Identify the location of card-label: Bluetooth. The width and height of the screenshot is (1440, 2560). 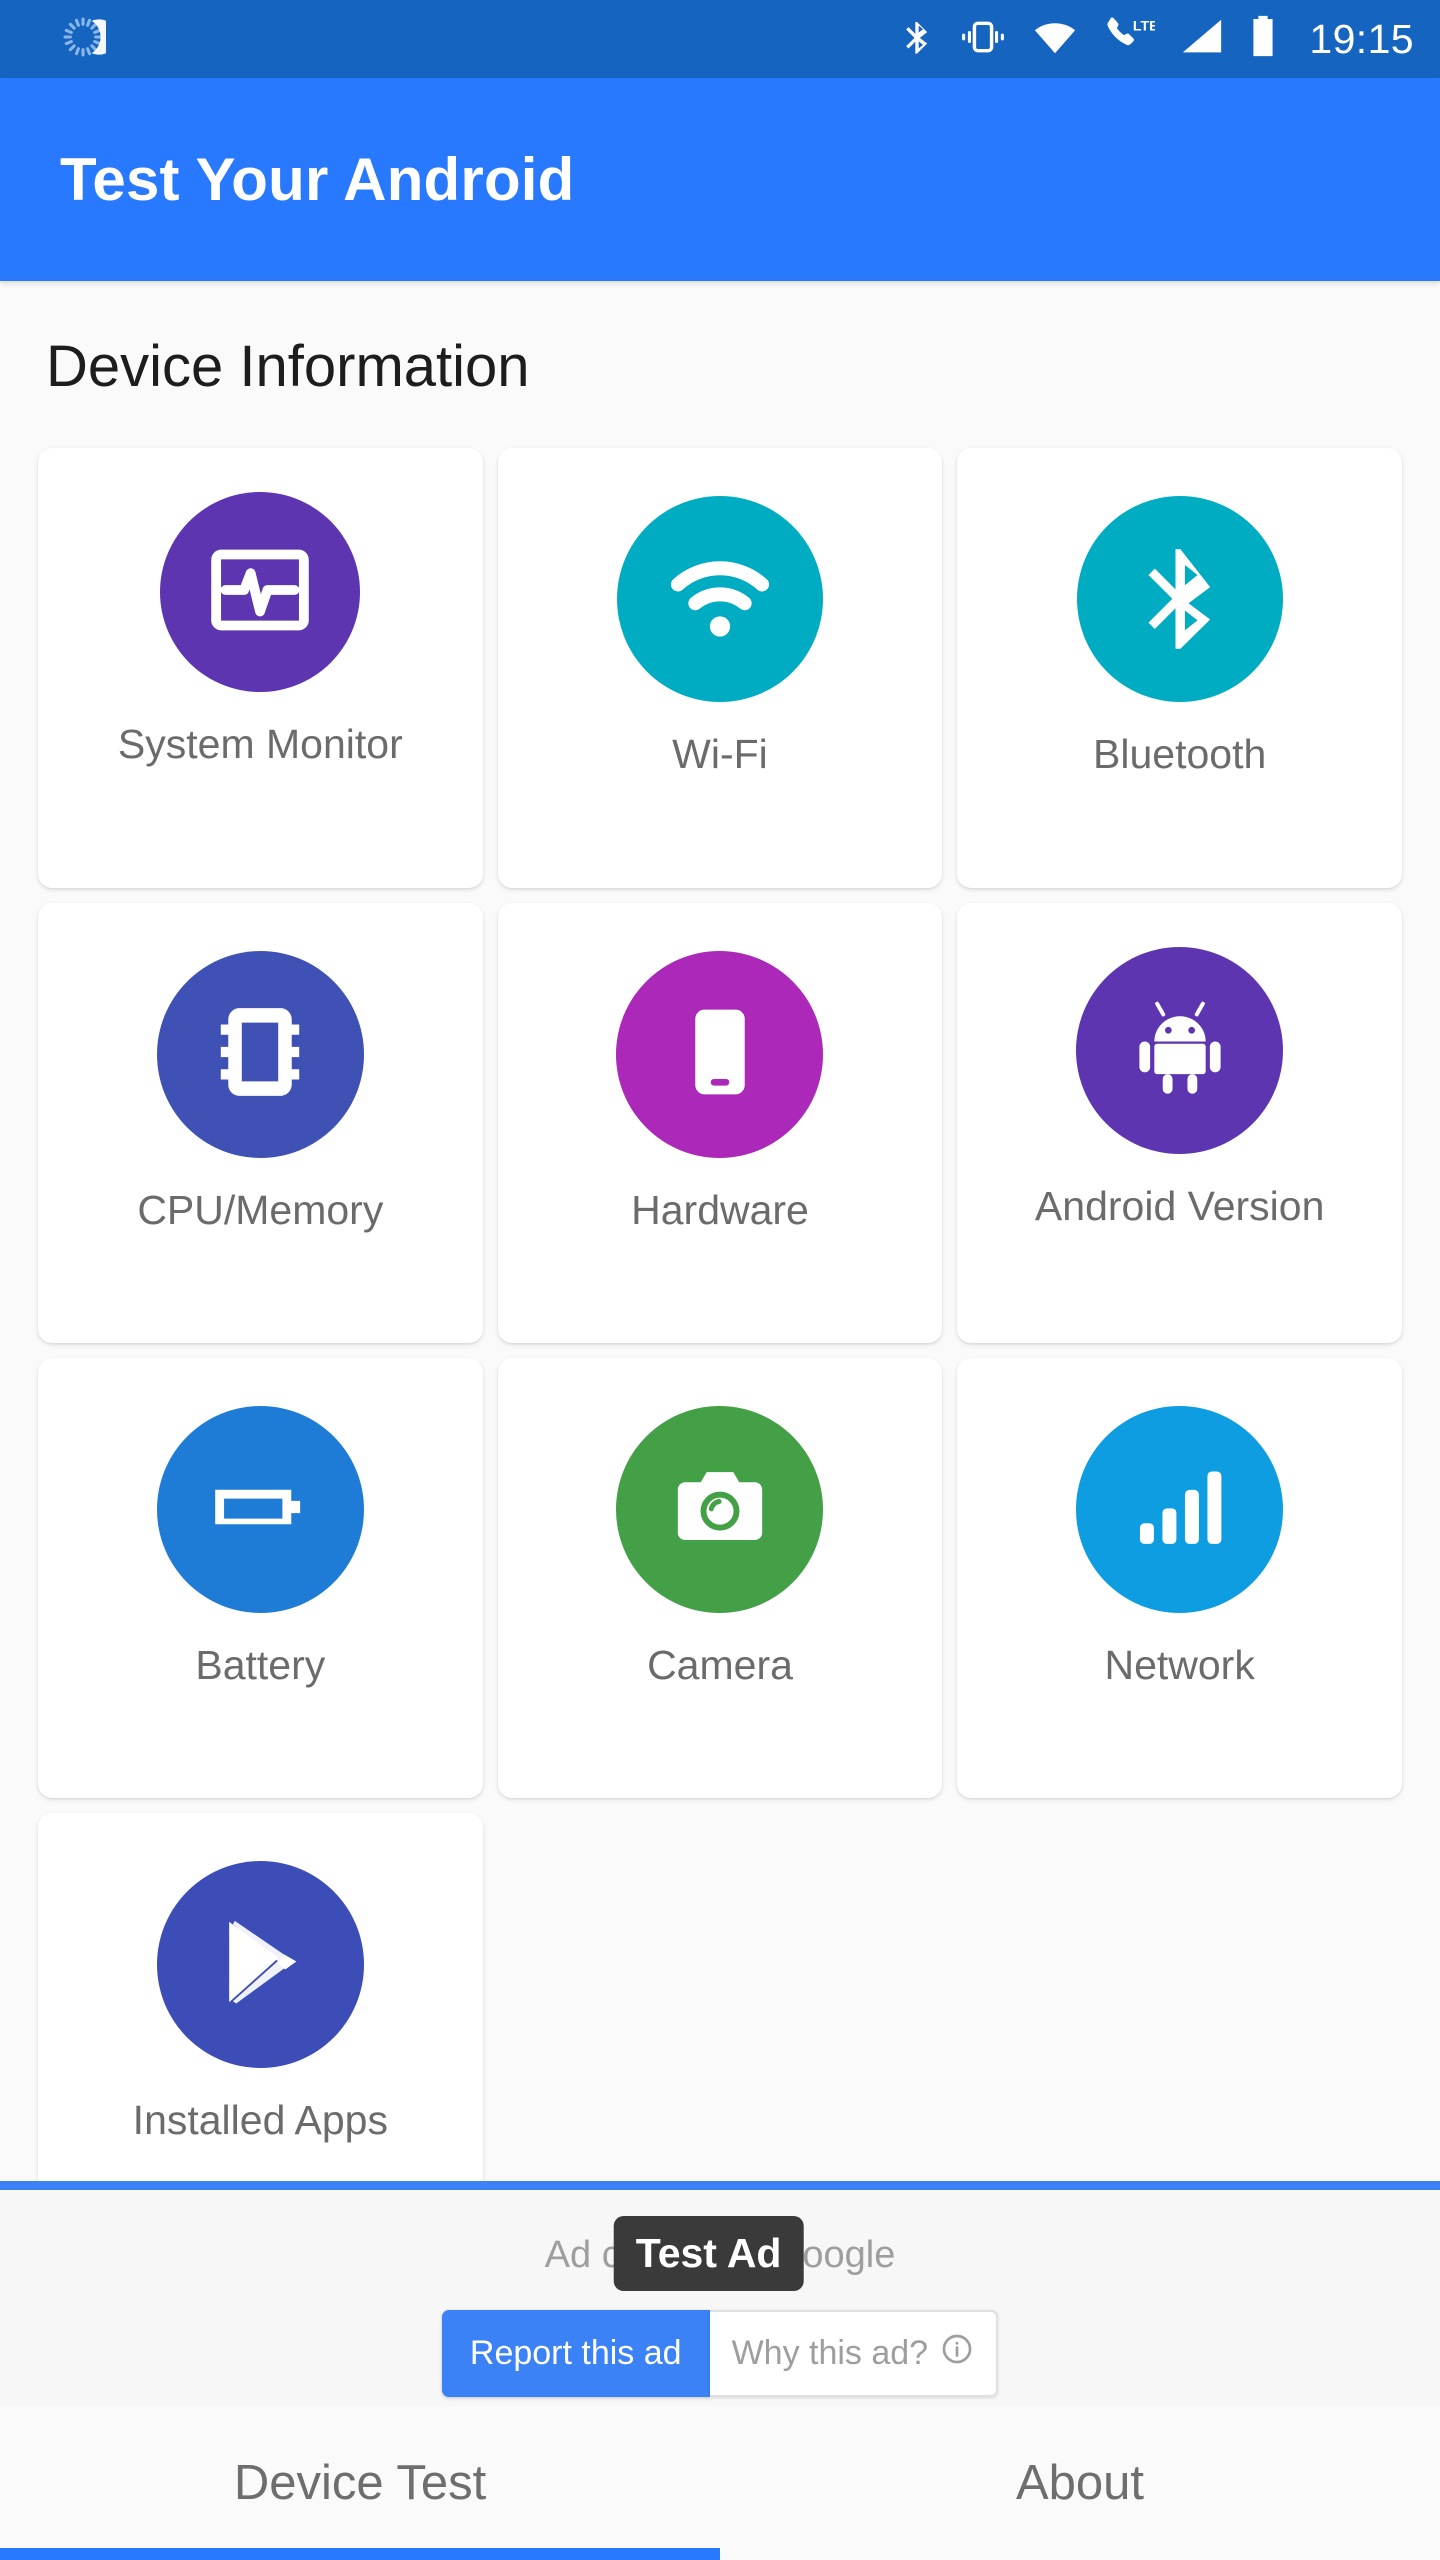
(1180, 754).